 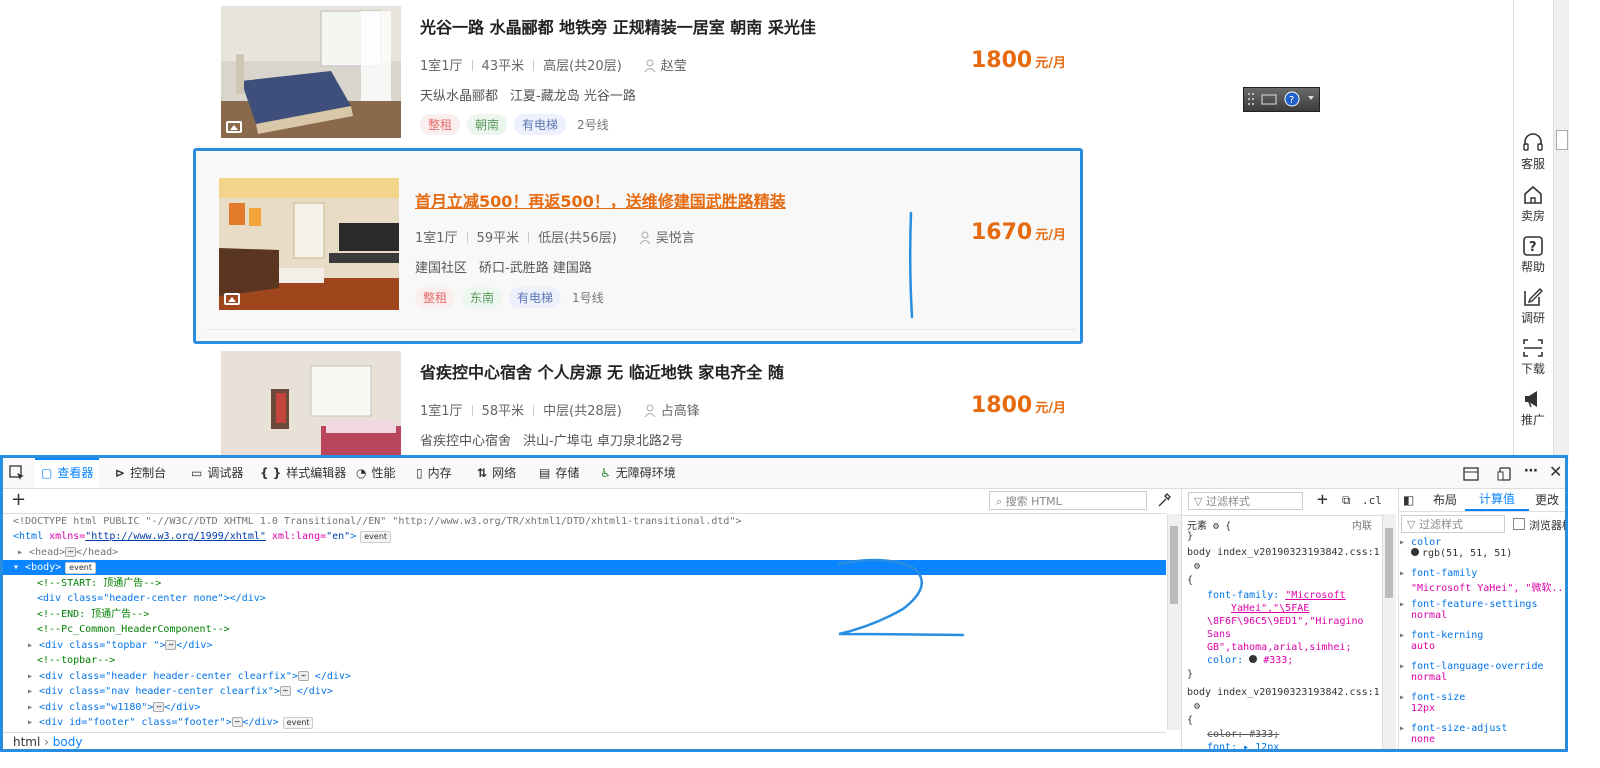 I want to click on sidebar-toggle-icon: ◧, so click(x=1408, y=500).